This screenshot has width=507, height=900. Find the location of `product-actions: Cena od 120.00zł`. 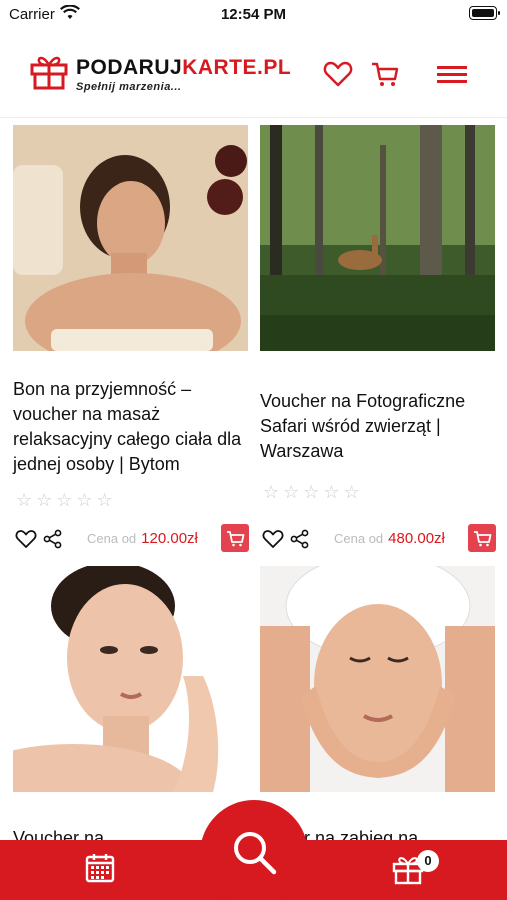

product-actions: Cena od 120.00zł is located at coordinates (131, 539).